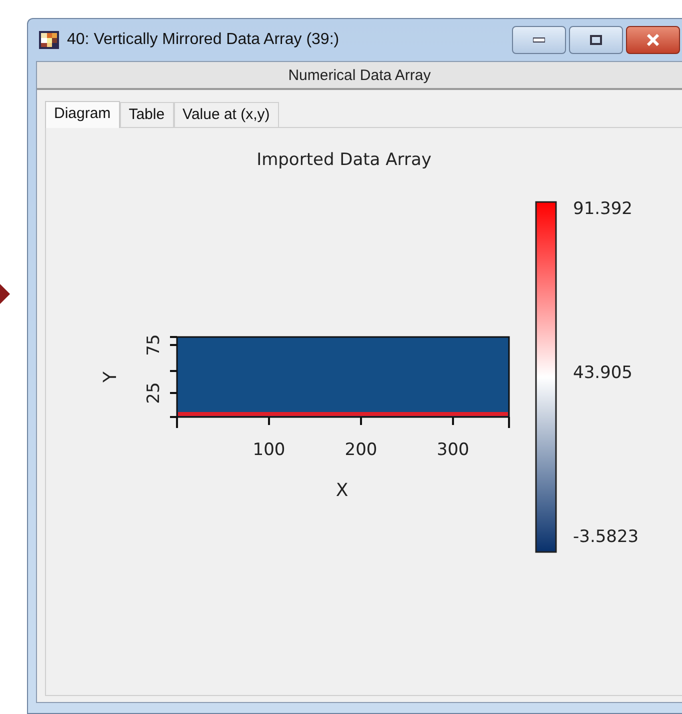 This screenshot has height=714, width=682. I want to click on app-icon, so click(49, 40).